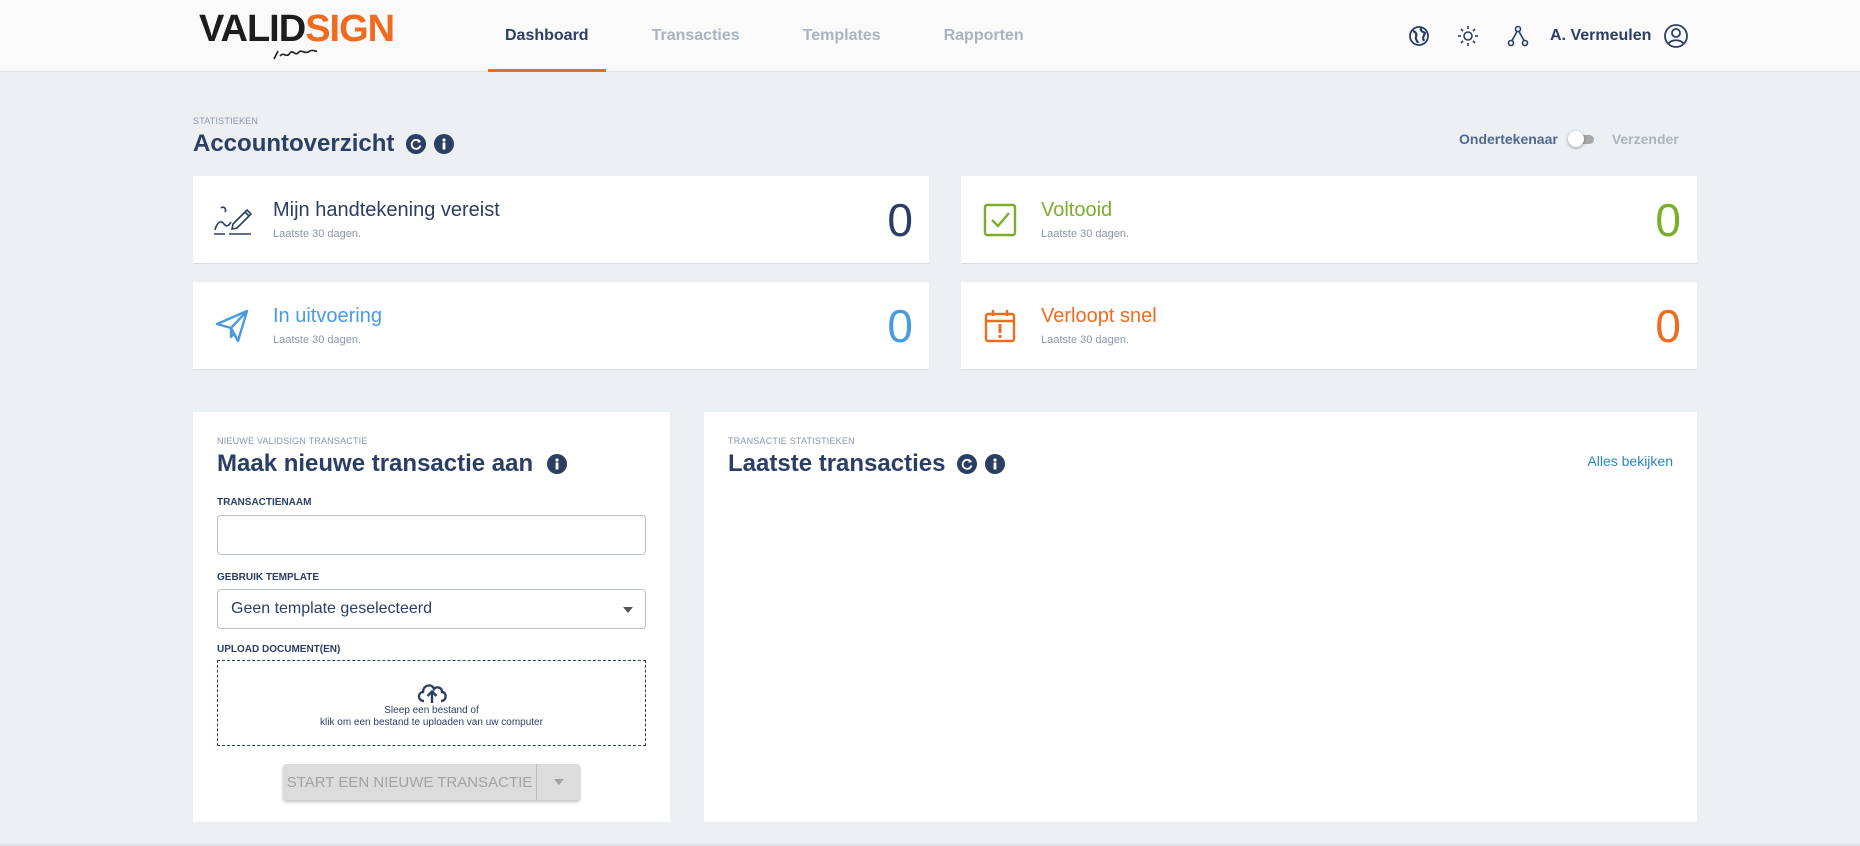 Image resolution: width=1860 pixels, height=846 pixels. What do you see at coordinates (561, 326) in the screenshot?
I see `stat-card-in-progress: In uitvoering Laatste 30 dagen. 0` at bounding box center [561, 326].